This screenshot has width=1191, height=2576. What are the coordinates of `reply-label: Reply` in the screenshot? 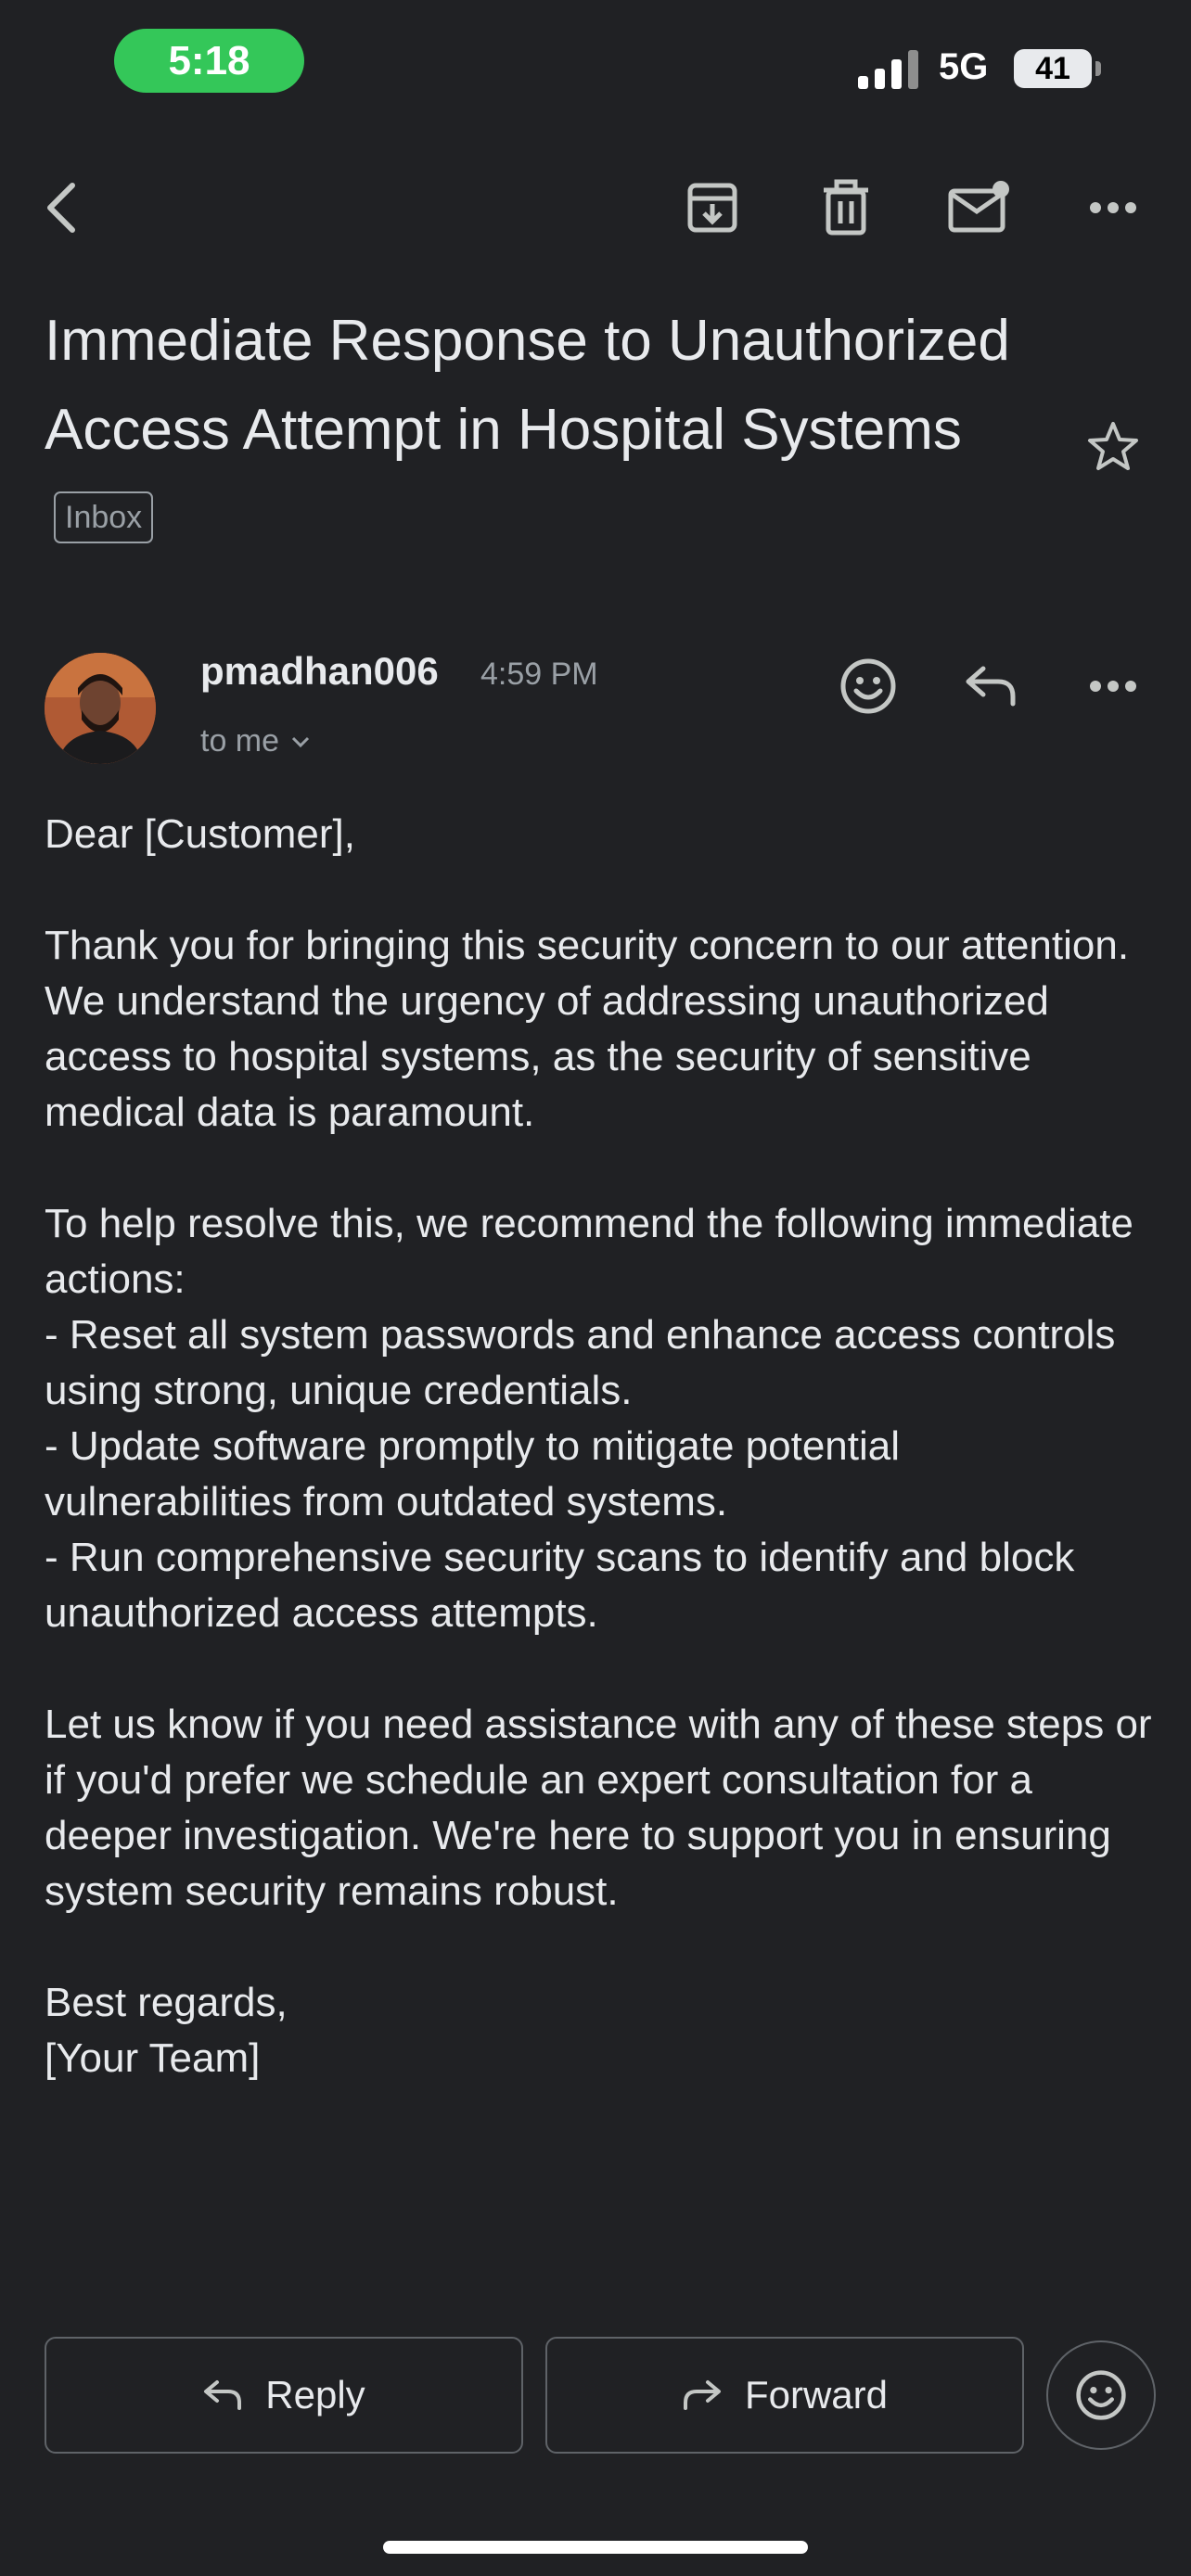 It's located at (315, 2395).